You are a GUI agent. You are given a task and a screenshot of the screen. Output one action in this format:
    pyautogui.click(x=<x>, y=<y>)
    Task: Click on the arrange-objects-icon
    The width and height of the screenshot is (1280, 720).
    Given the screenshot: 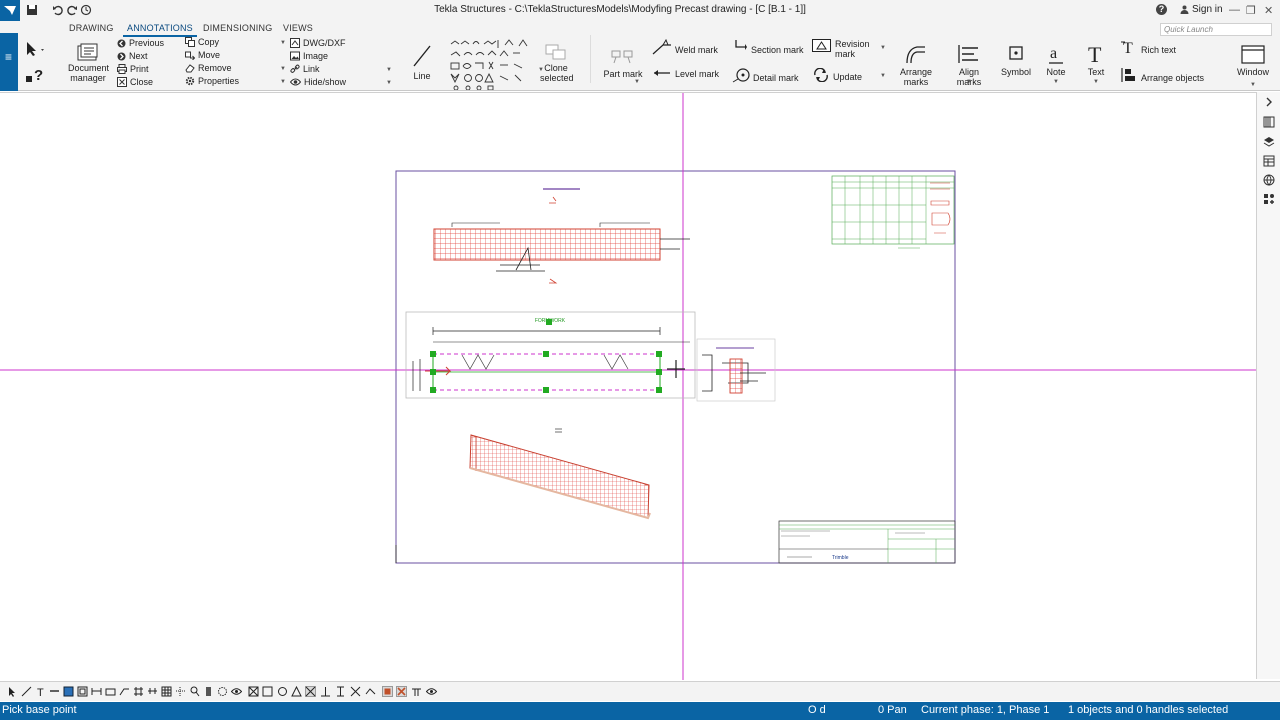 What is the action you would take?
    pyautogui.click(x=1128, y=75)
    